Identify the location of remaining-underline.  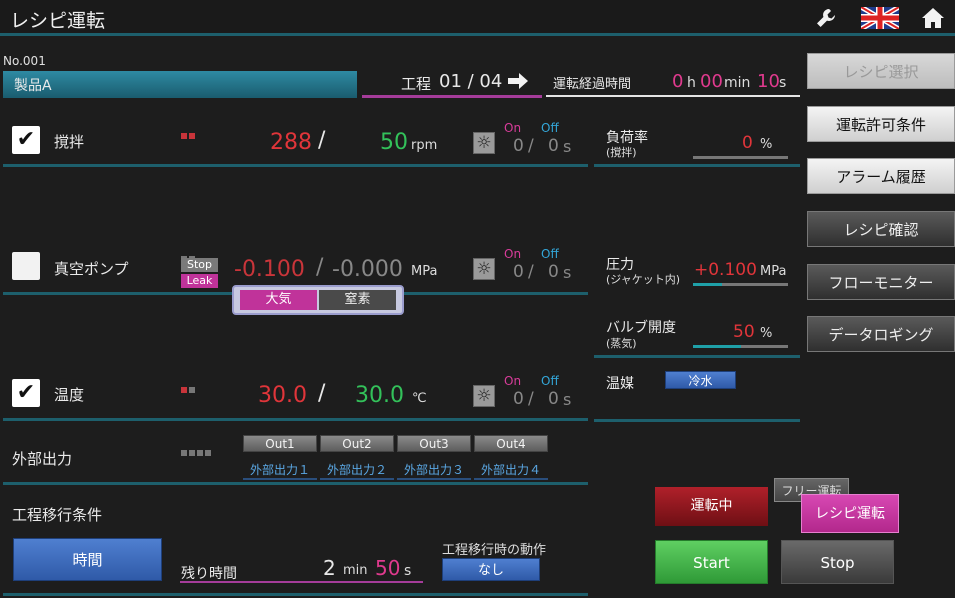
(301, 582).